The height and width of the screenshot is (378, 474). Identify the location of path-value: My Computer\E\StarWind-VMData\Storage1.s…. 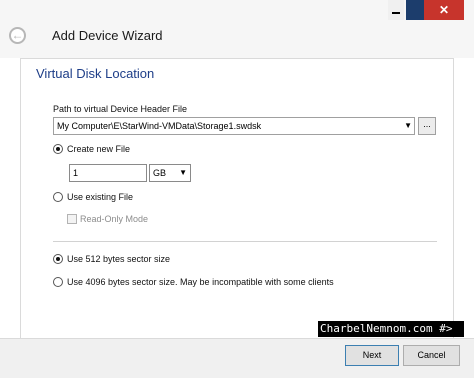
(159, 126).